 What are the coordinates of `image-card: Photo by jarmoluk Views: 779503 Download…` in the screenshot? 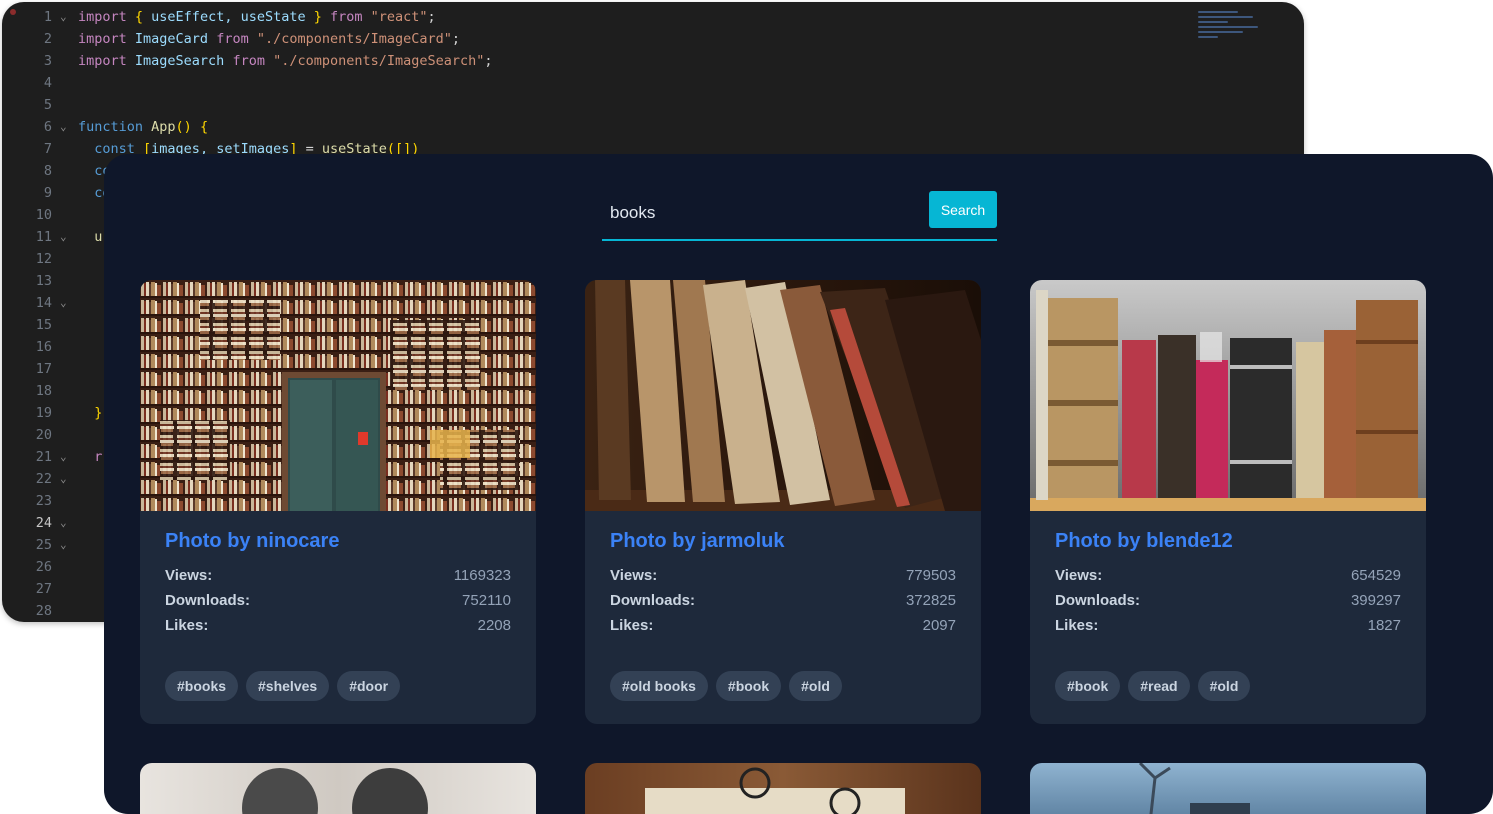 It's located at (783, 502).